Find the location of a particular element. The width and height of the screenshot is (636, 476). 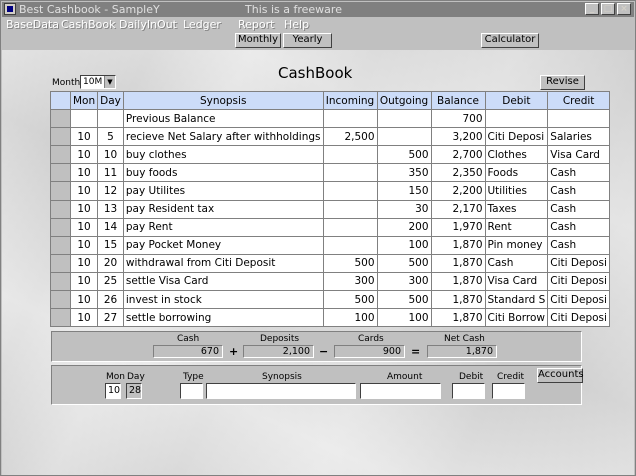

debit-cell: Citi Borrow is located at coordinates (516, 318).